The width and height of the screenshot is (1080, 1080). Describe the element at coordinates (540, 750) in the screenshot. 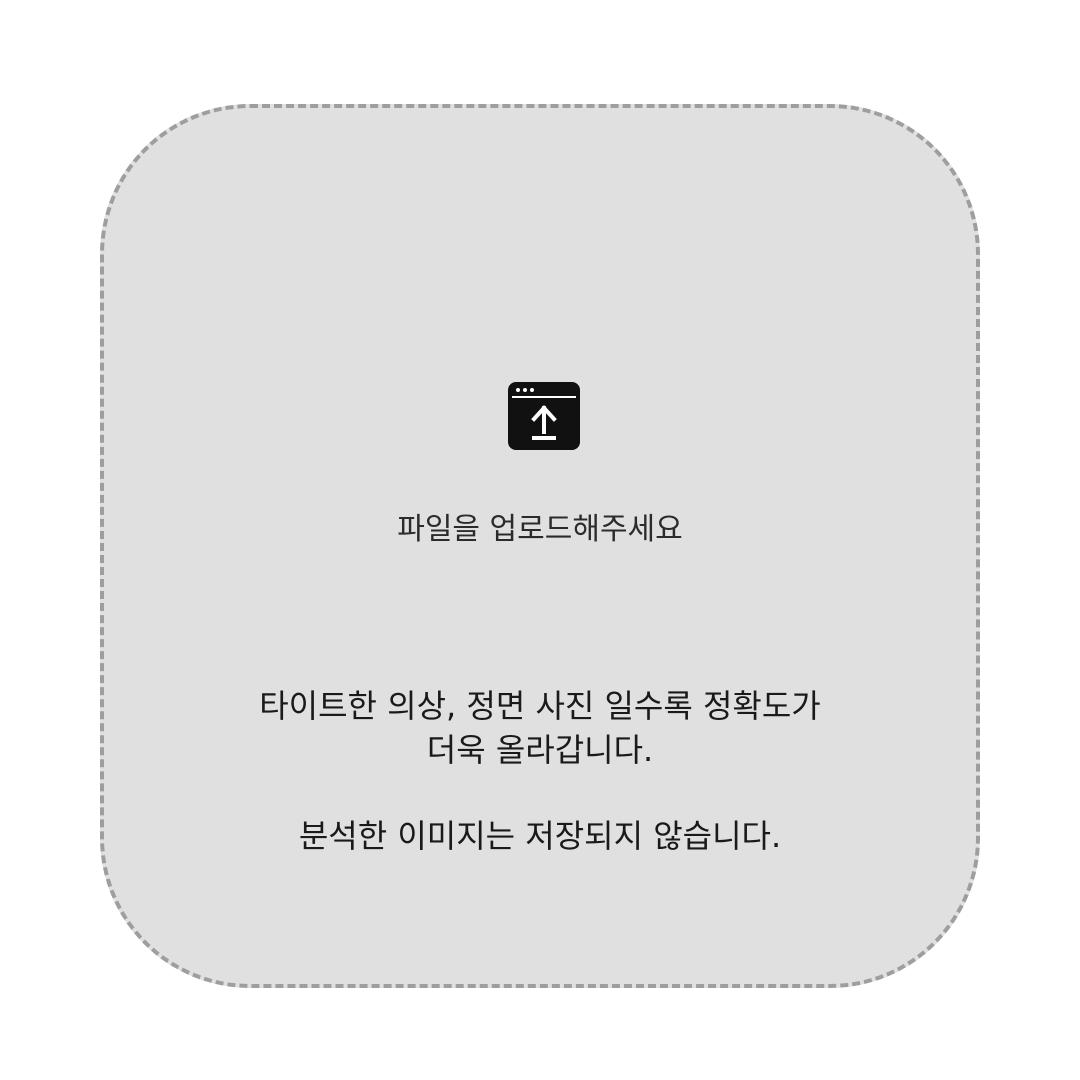

I see `tip-line-2: 더욱 올라갑니다.` at that location.